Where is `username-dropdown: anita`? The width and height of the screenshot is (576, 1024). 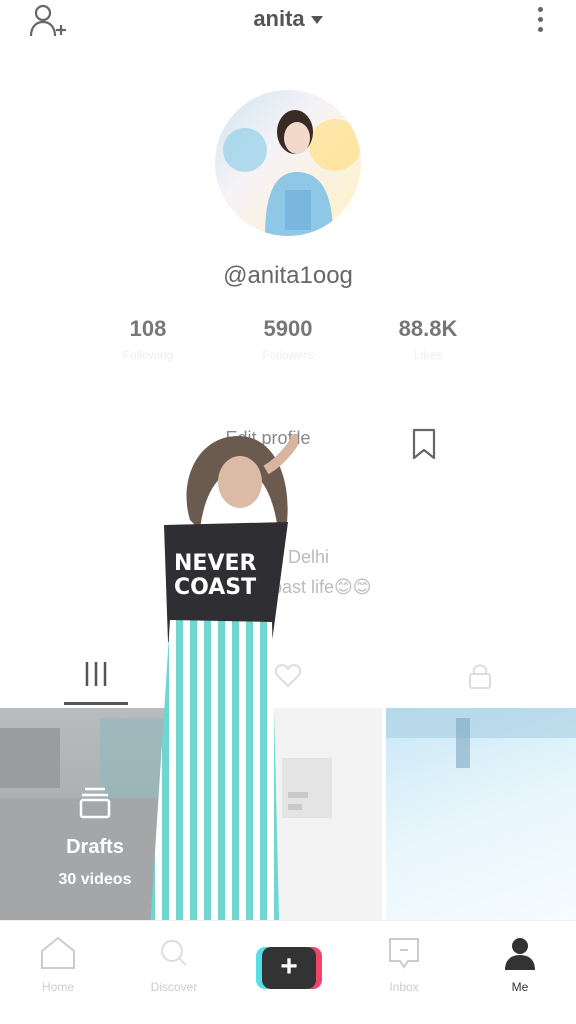
username-dropdown: anita is located at coordinates (288, 19).